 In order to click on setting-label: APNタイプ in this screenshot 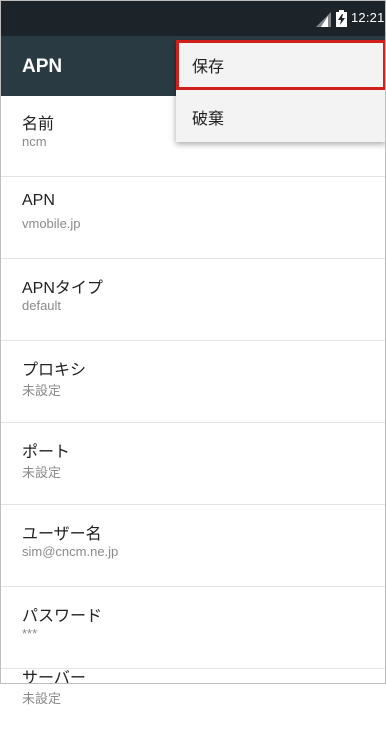, I will do `click(62, 288)`.